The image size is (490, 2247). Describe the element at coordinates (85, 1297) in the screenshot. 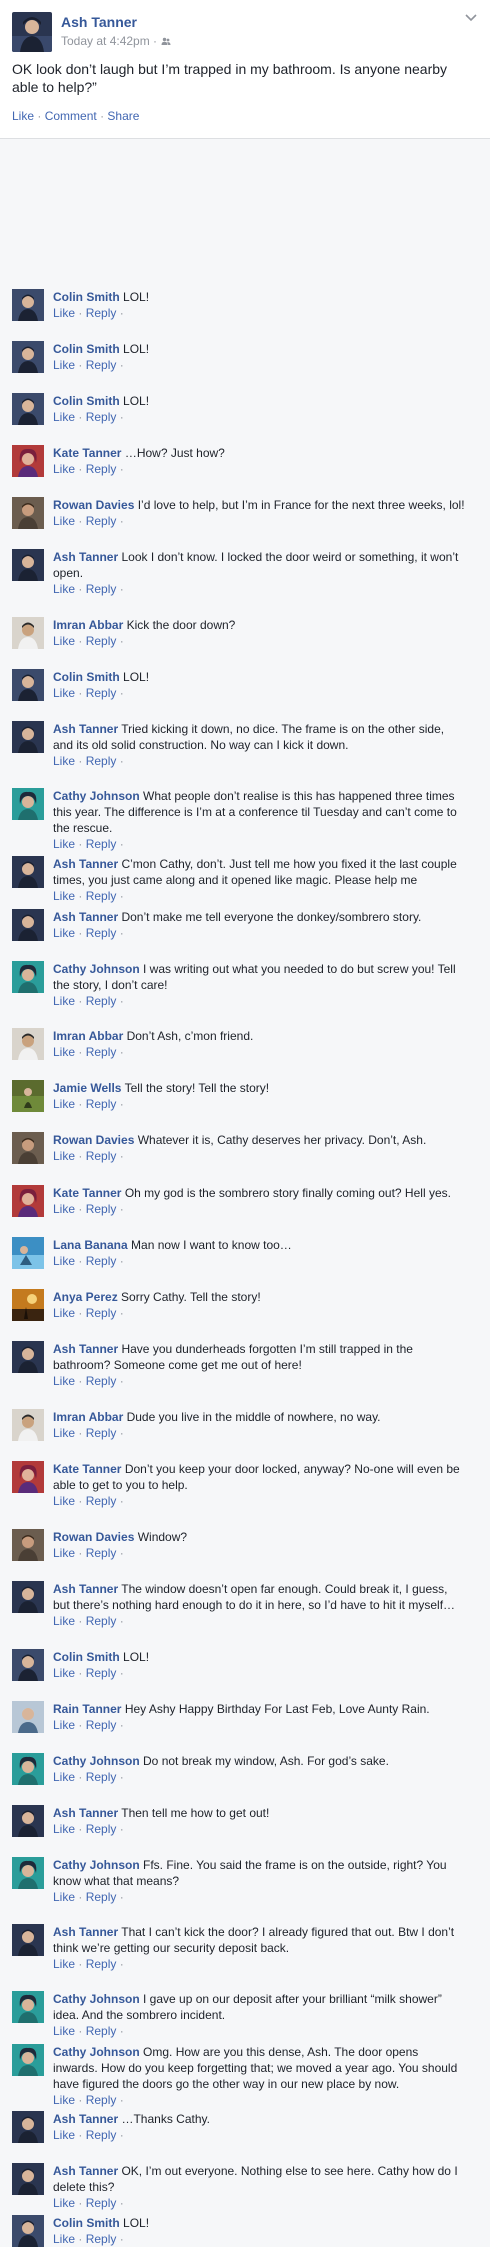

I see `comment-author: Anya Perez` at that location.